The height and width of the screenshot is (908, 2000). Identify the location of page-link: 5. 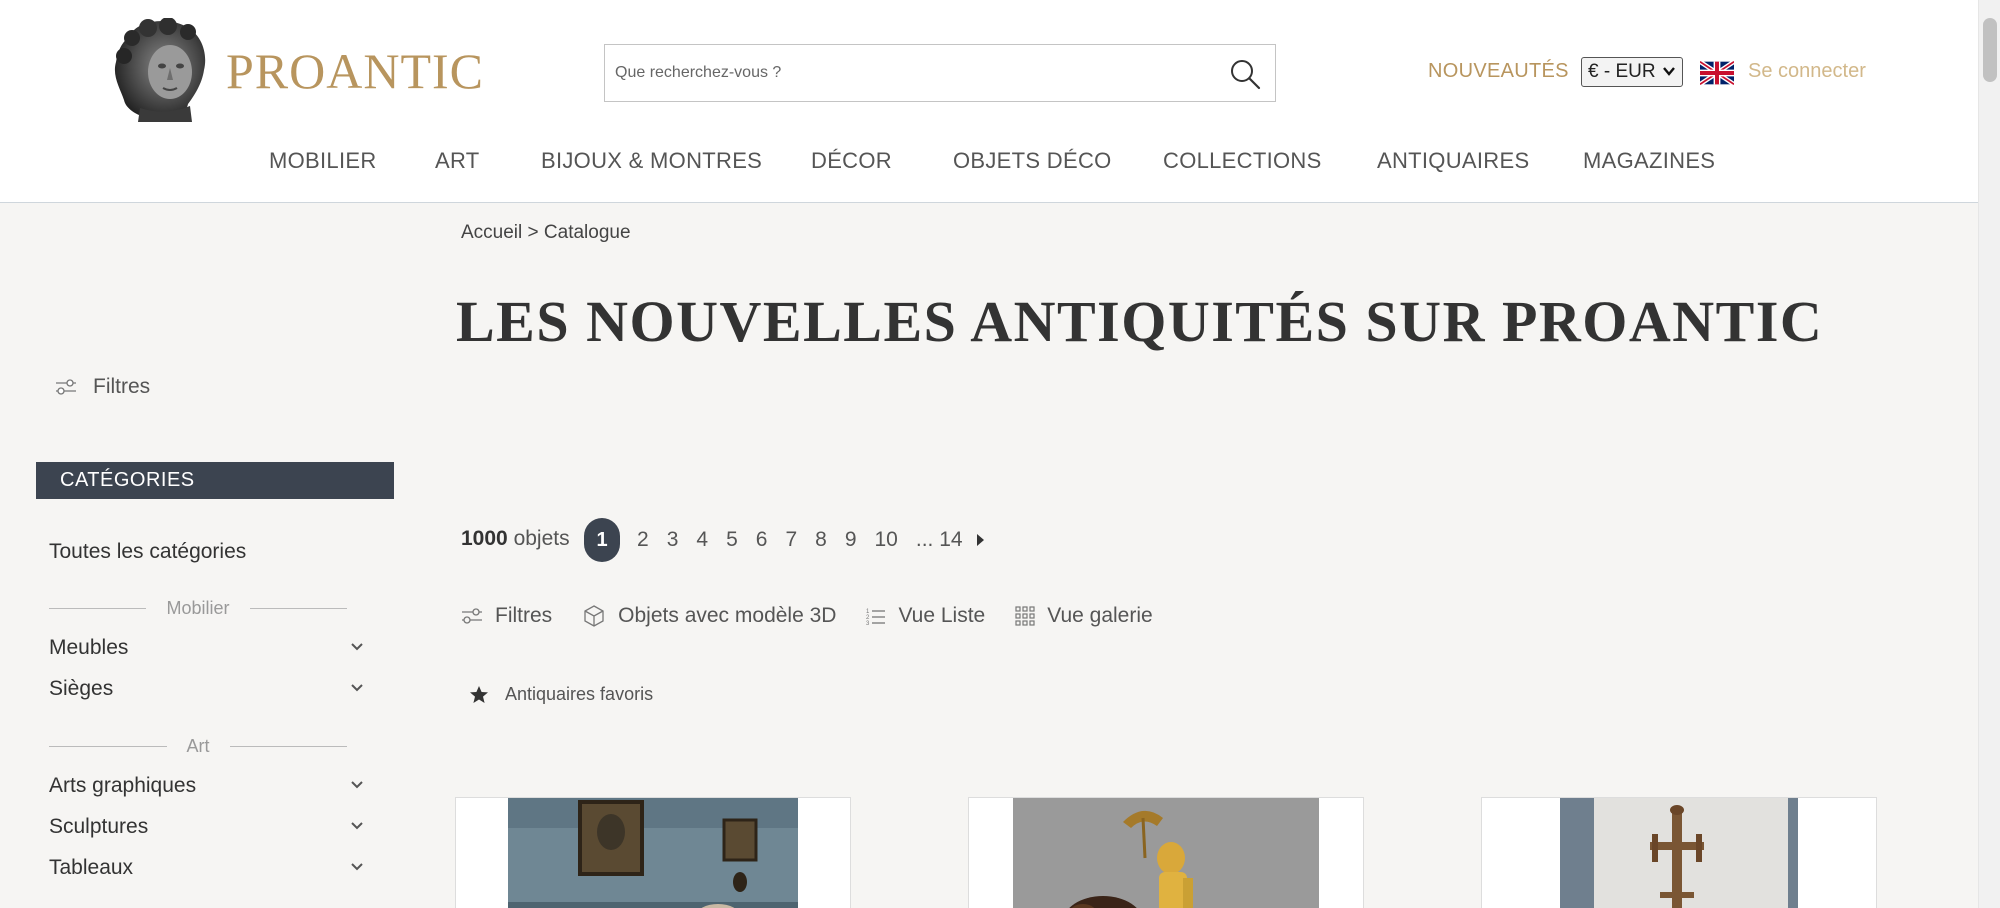
(732, 540).